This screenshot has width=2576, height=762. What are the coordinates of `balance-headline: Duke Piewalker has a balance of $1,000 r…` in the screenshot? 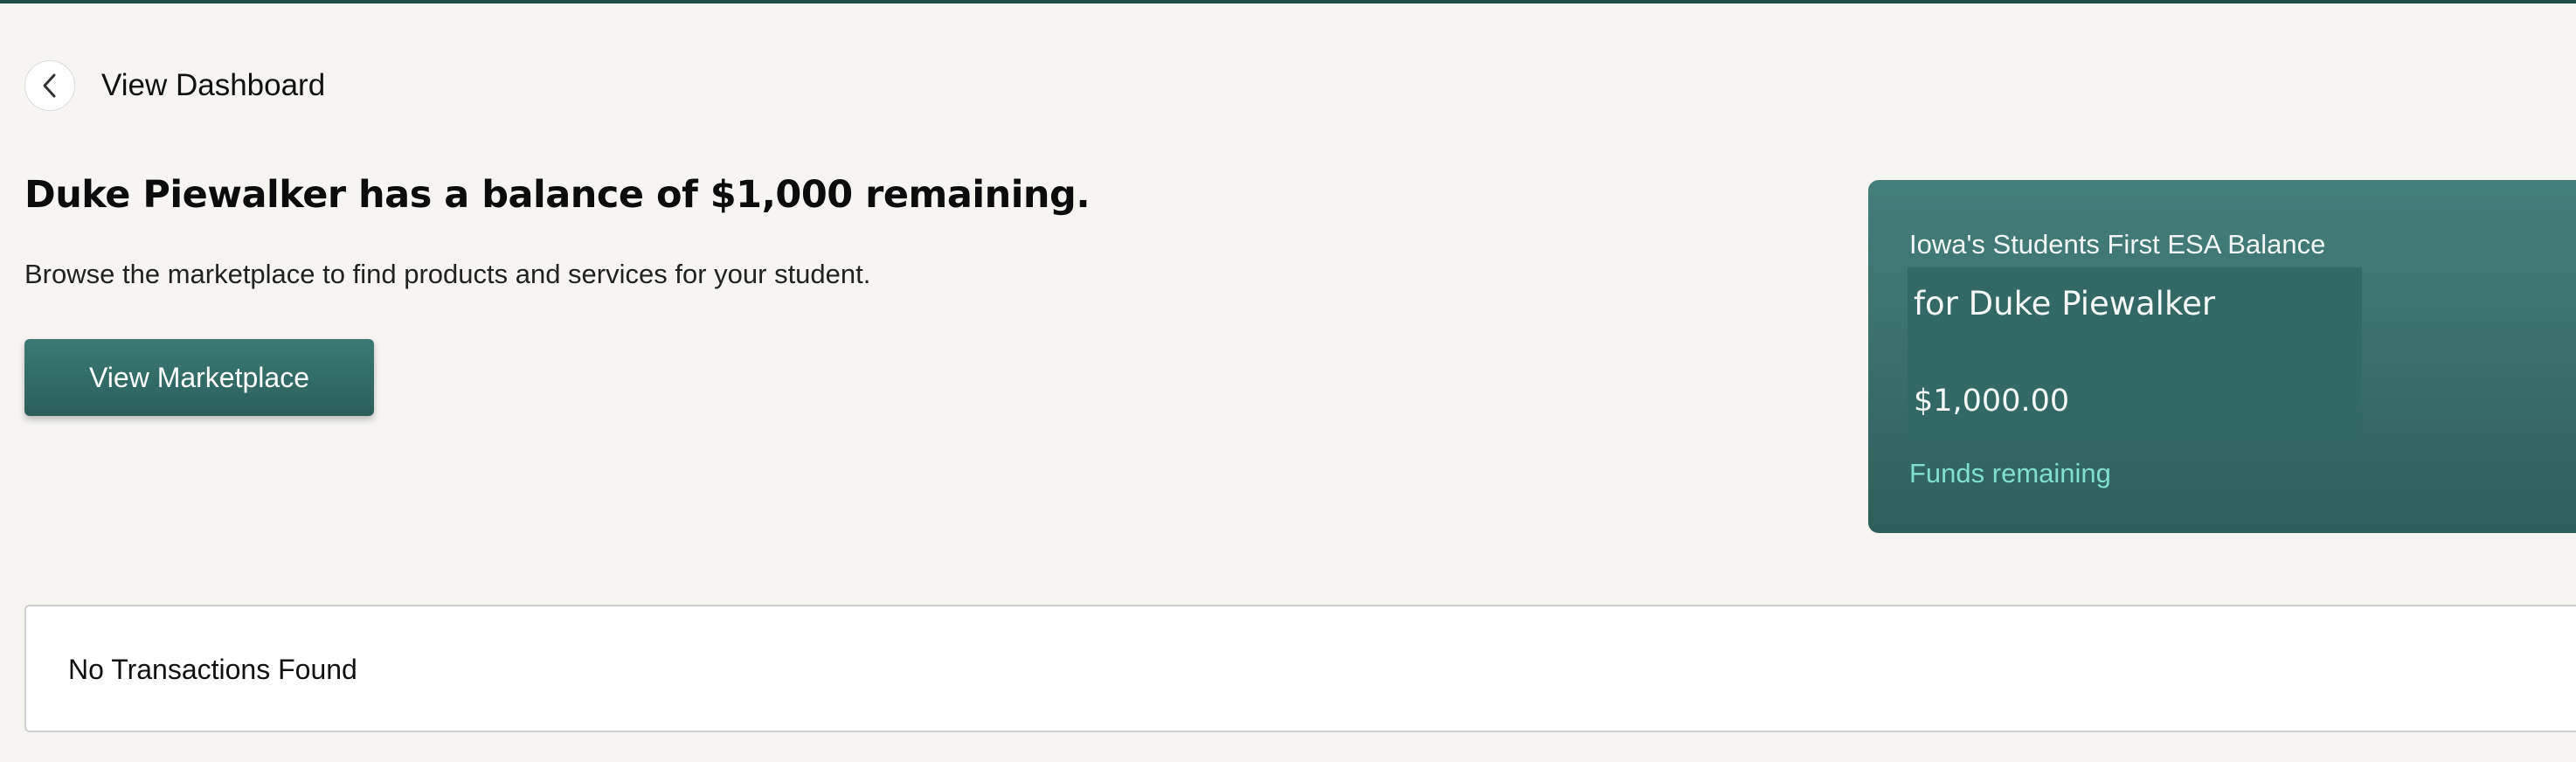 It's located at (557, 195).